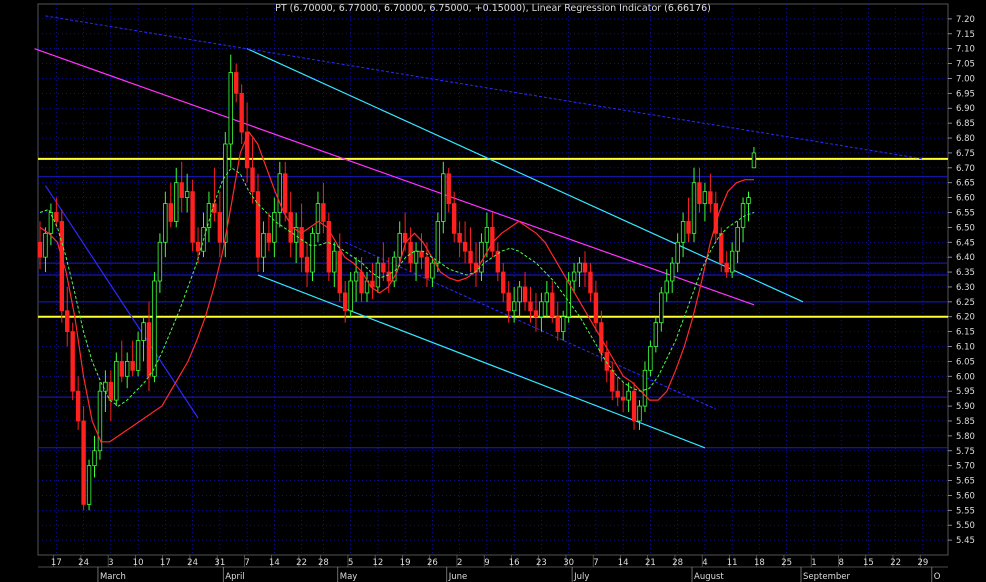 The width and height of the screenshot is (986, 582). What do you see at coordinates (110, 563) in the screenshot?
I see `x-day-label: 3` at bounding box center [110, 563].